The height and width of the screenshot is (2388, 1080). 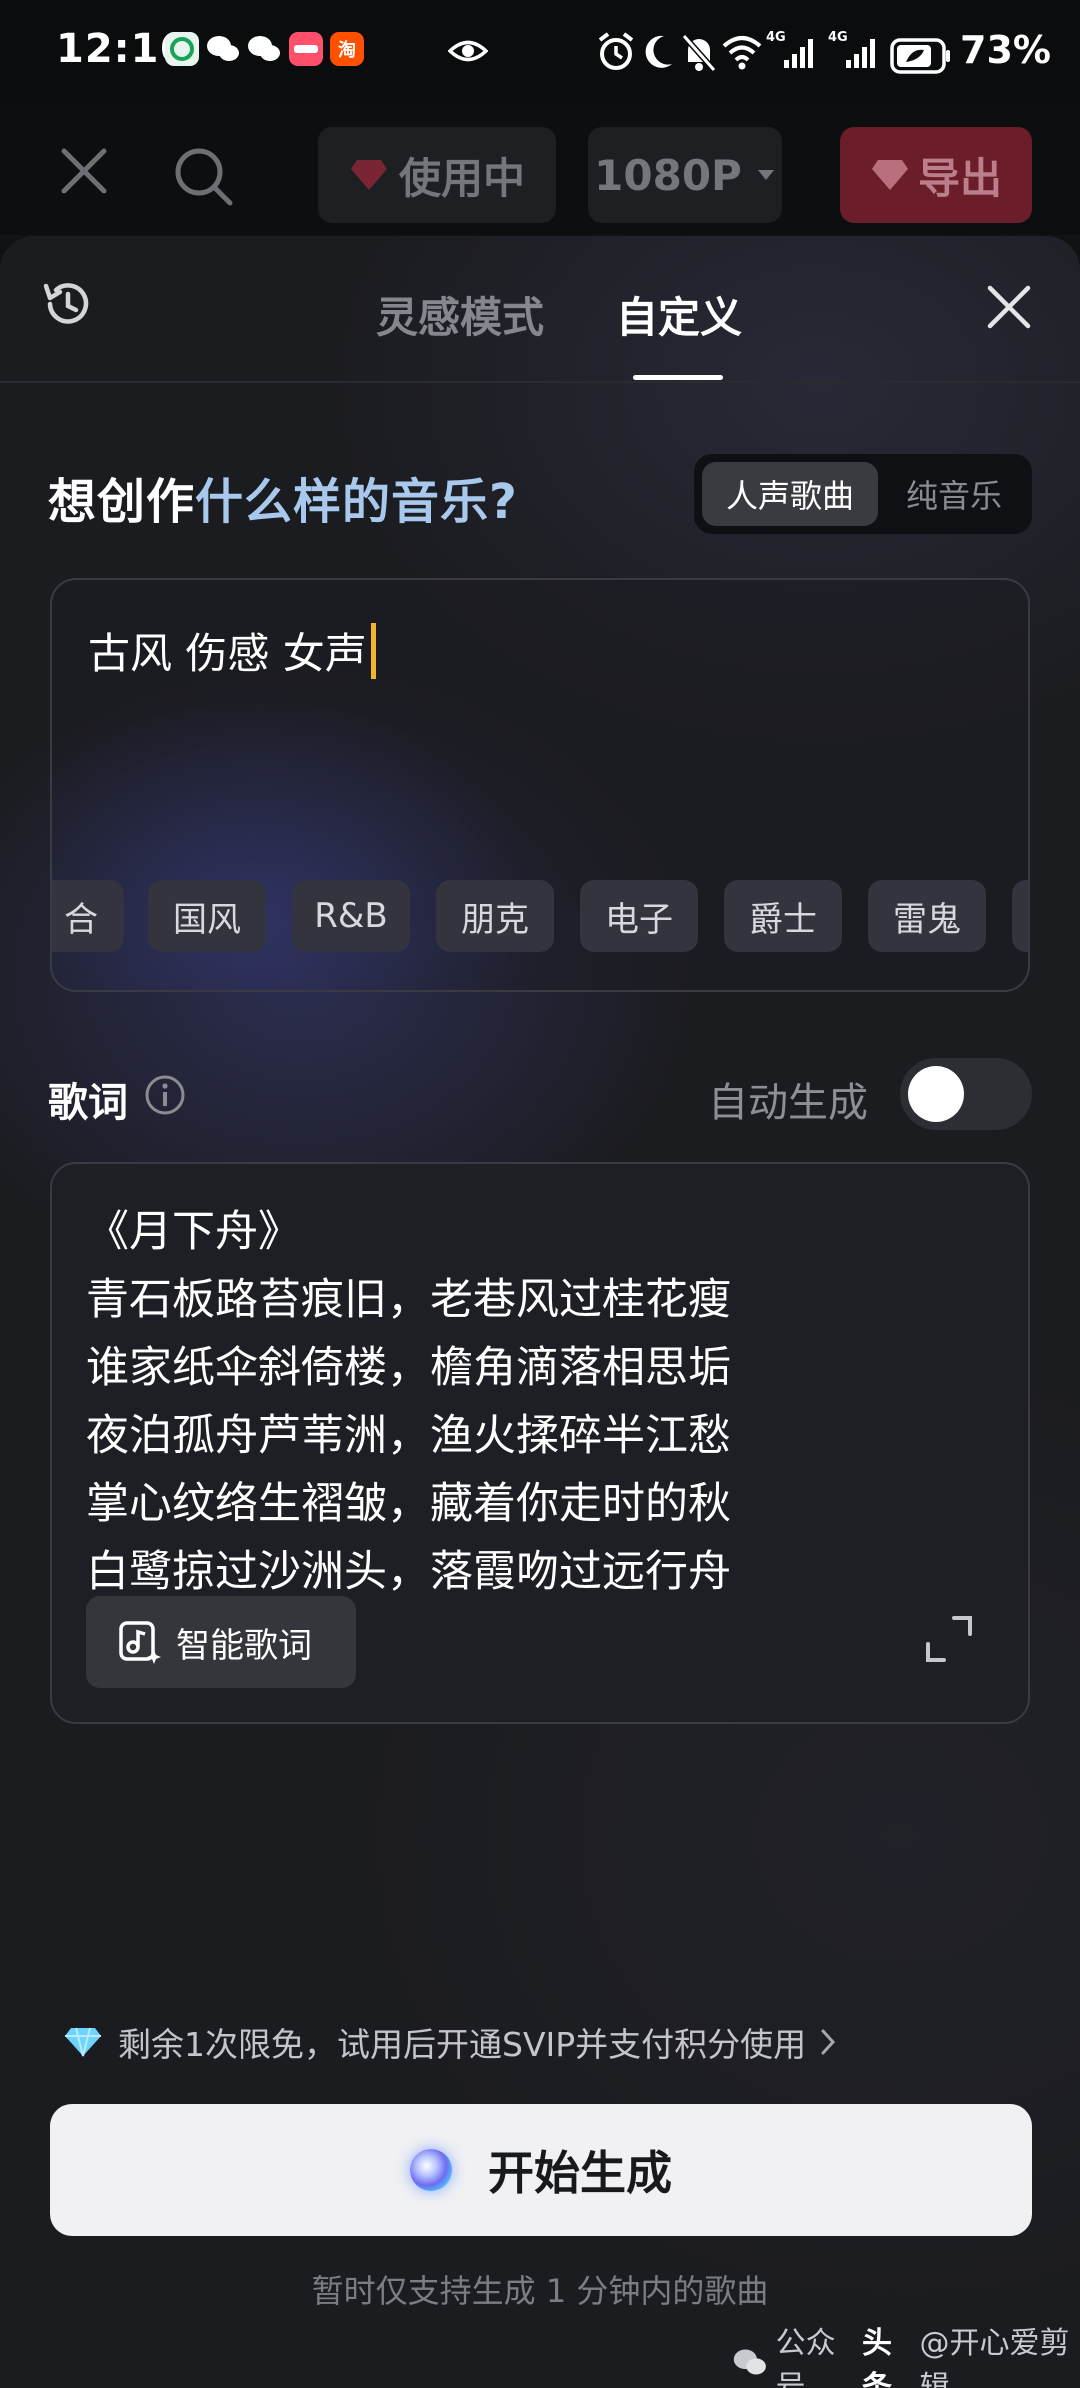 What do you see at coordinates (88, 916) in the screenshot?
I see `style-chip: 合` at bounding box center [88, 916].